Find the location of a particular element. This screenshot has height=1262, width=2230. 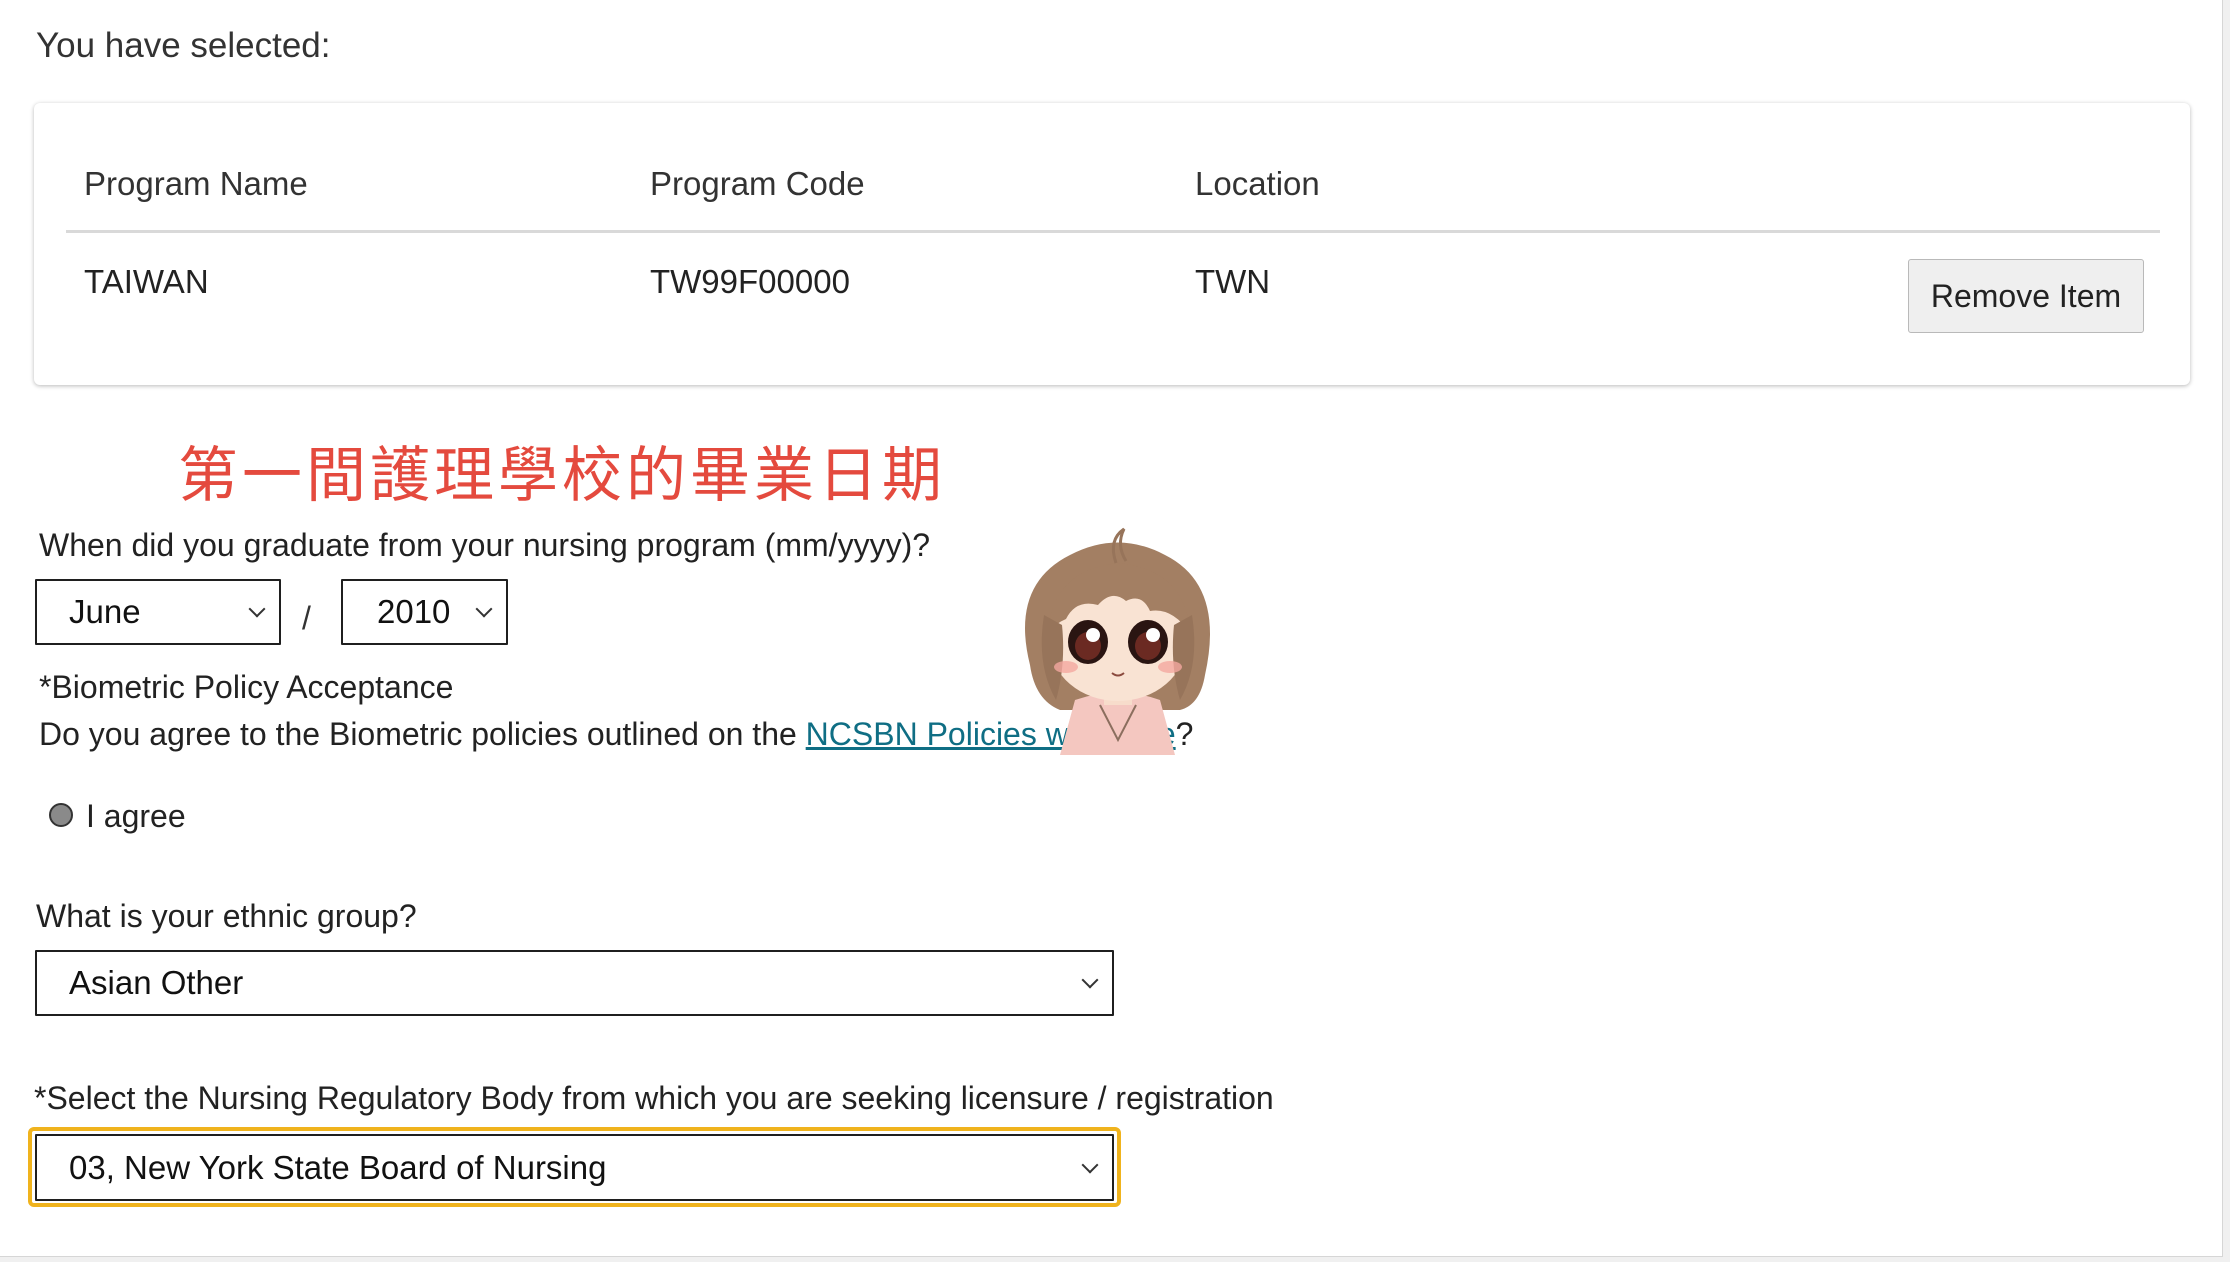

cell-program-name: TAIWAN is located at coordinates (146, 281).